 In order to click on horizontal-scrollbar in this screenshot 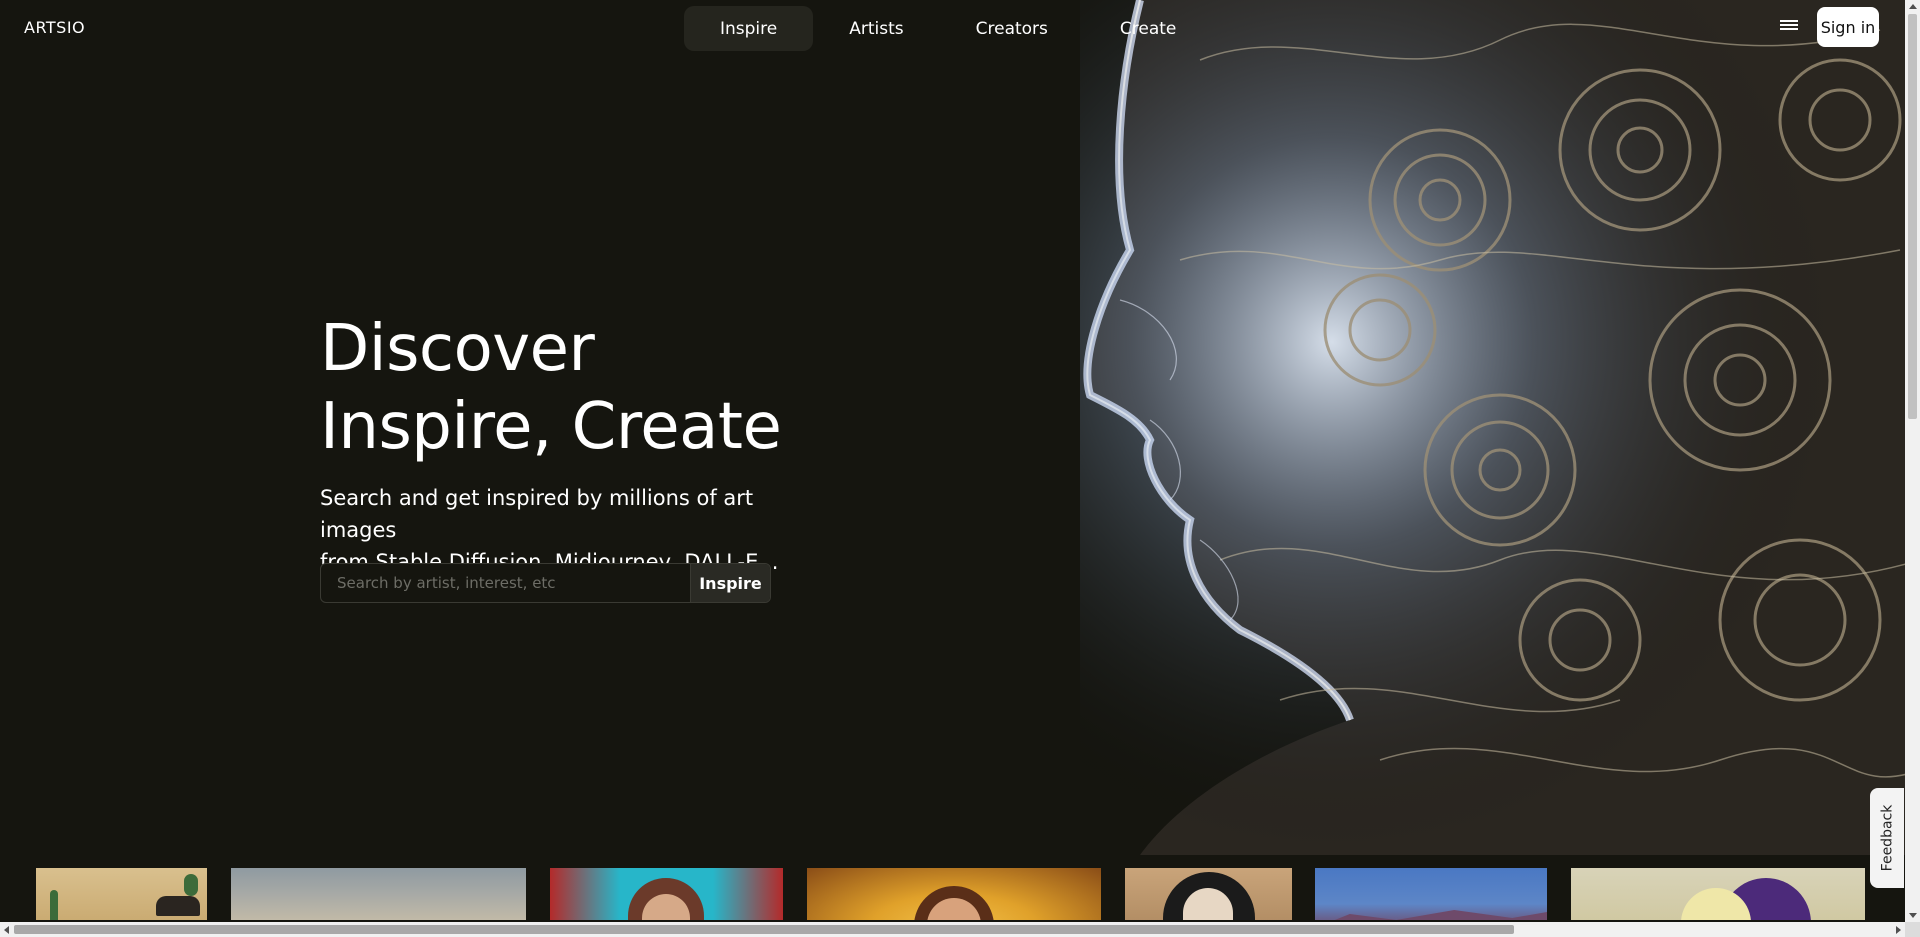, I will do `click(952, 929)`.